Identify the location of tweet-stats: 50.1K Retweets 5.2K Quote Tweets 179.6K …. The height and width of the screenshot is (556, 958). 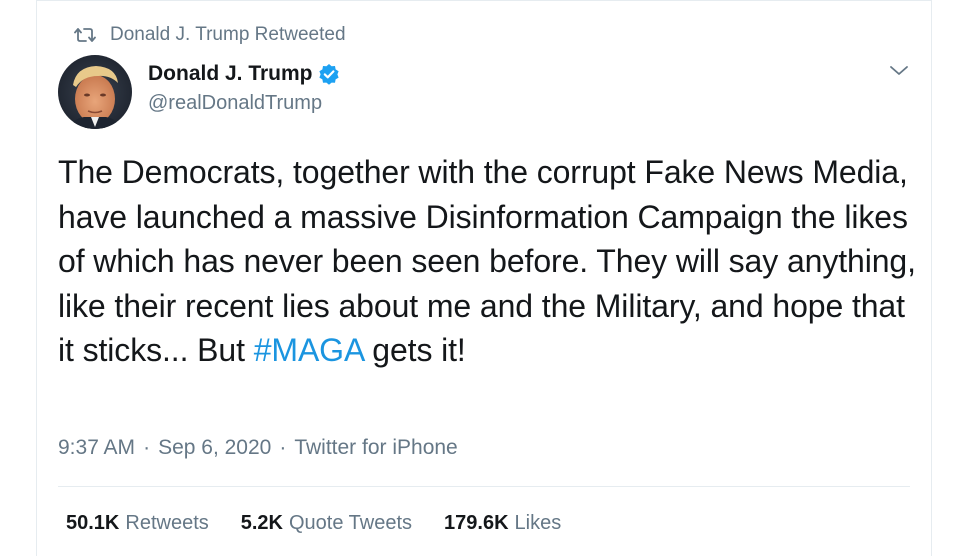
(329, 523).